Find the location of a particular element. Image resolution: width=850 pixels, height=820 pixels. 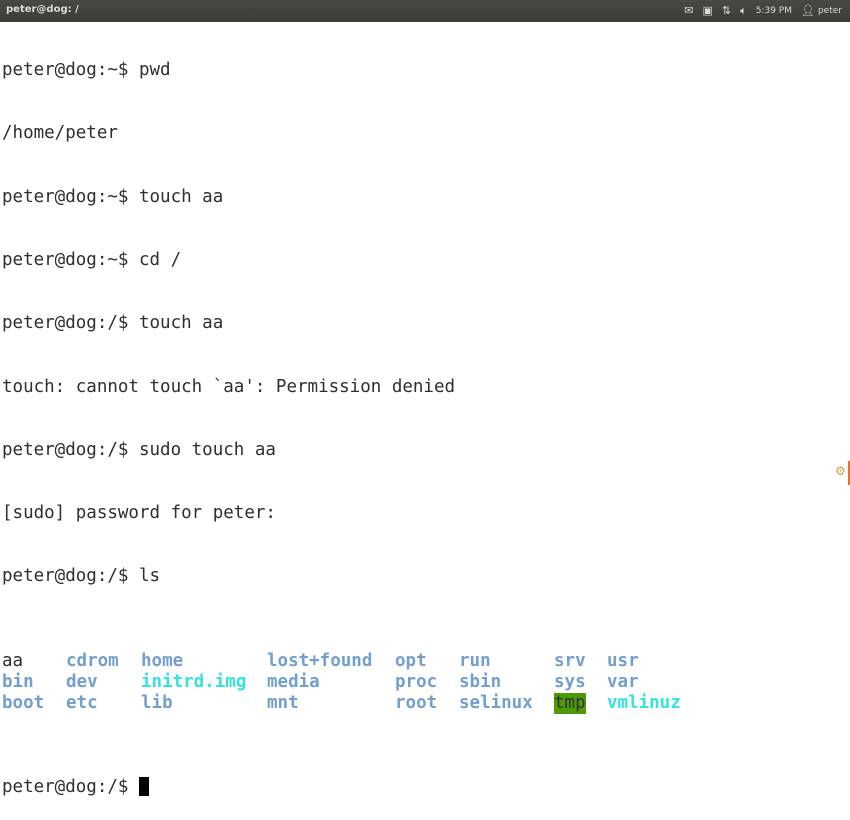

clock: 5:39 PM is located at coordinates (774, 11).